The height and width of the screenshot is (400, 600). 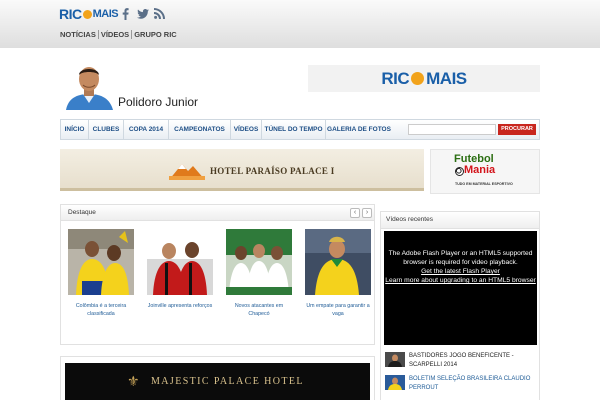 I want to click on facebook-icon, so click(x=125, y=13).